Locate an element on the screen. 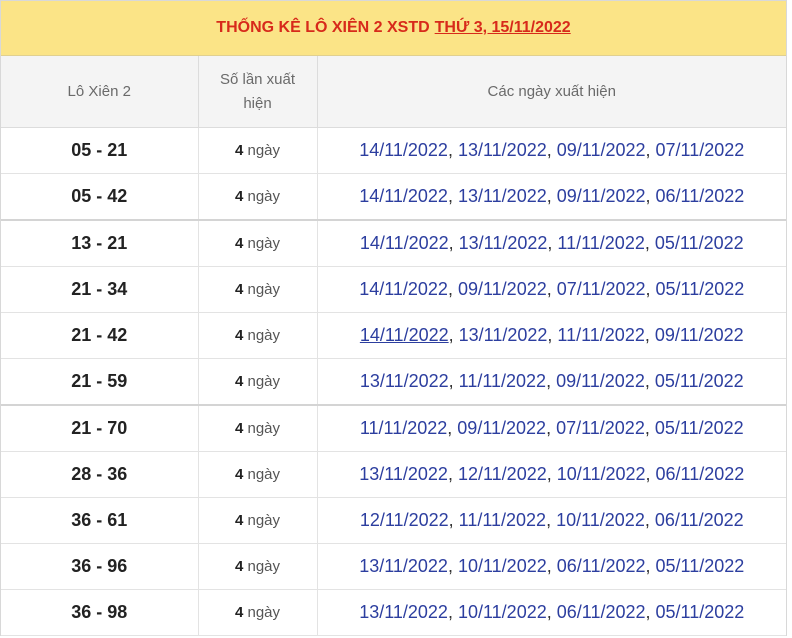 Image resolution: width=792 pixels, height=638 pixels. title-prefix: THỐNG KÊ LÔ XIÊN 2 XSTD is located at coordinates (323, 27).